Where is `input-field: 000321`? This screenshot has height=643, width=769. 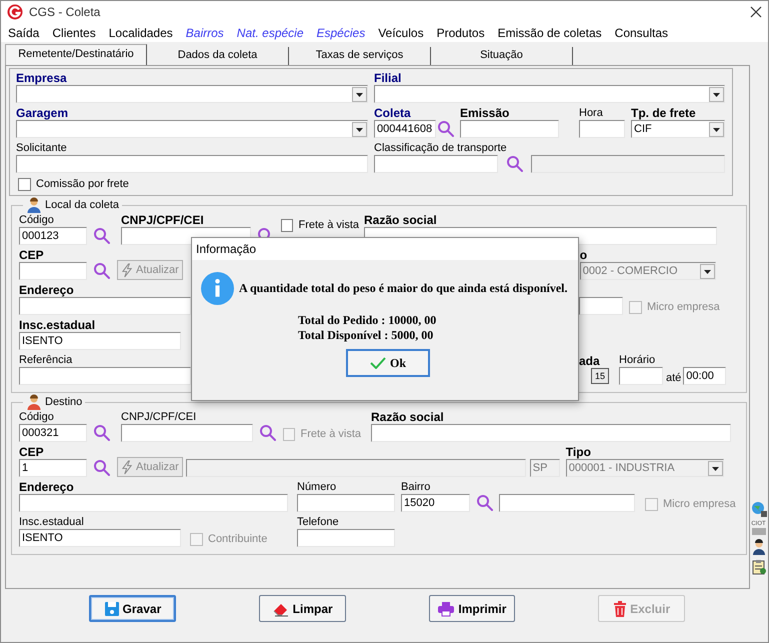
input-field: 000321 is located at coordinates (53, 433).